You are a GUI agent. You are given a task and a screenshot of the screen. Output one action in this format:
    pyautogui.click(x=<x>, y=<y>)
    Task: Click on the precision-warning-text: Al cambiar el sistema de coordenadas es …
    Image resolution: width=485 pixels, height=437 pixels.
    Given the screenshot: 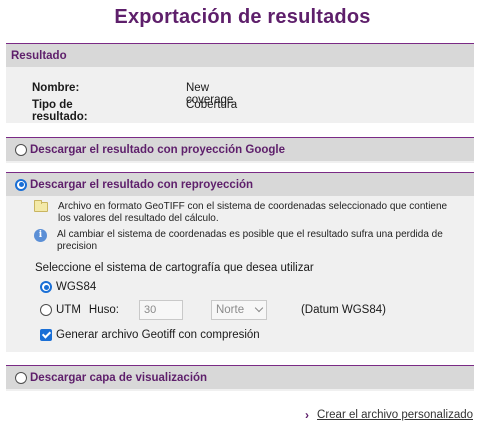 What is the action you would take?
    pyautogui.click(x=250, y=240)
    